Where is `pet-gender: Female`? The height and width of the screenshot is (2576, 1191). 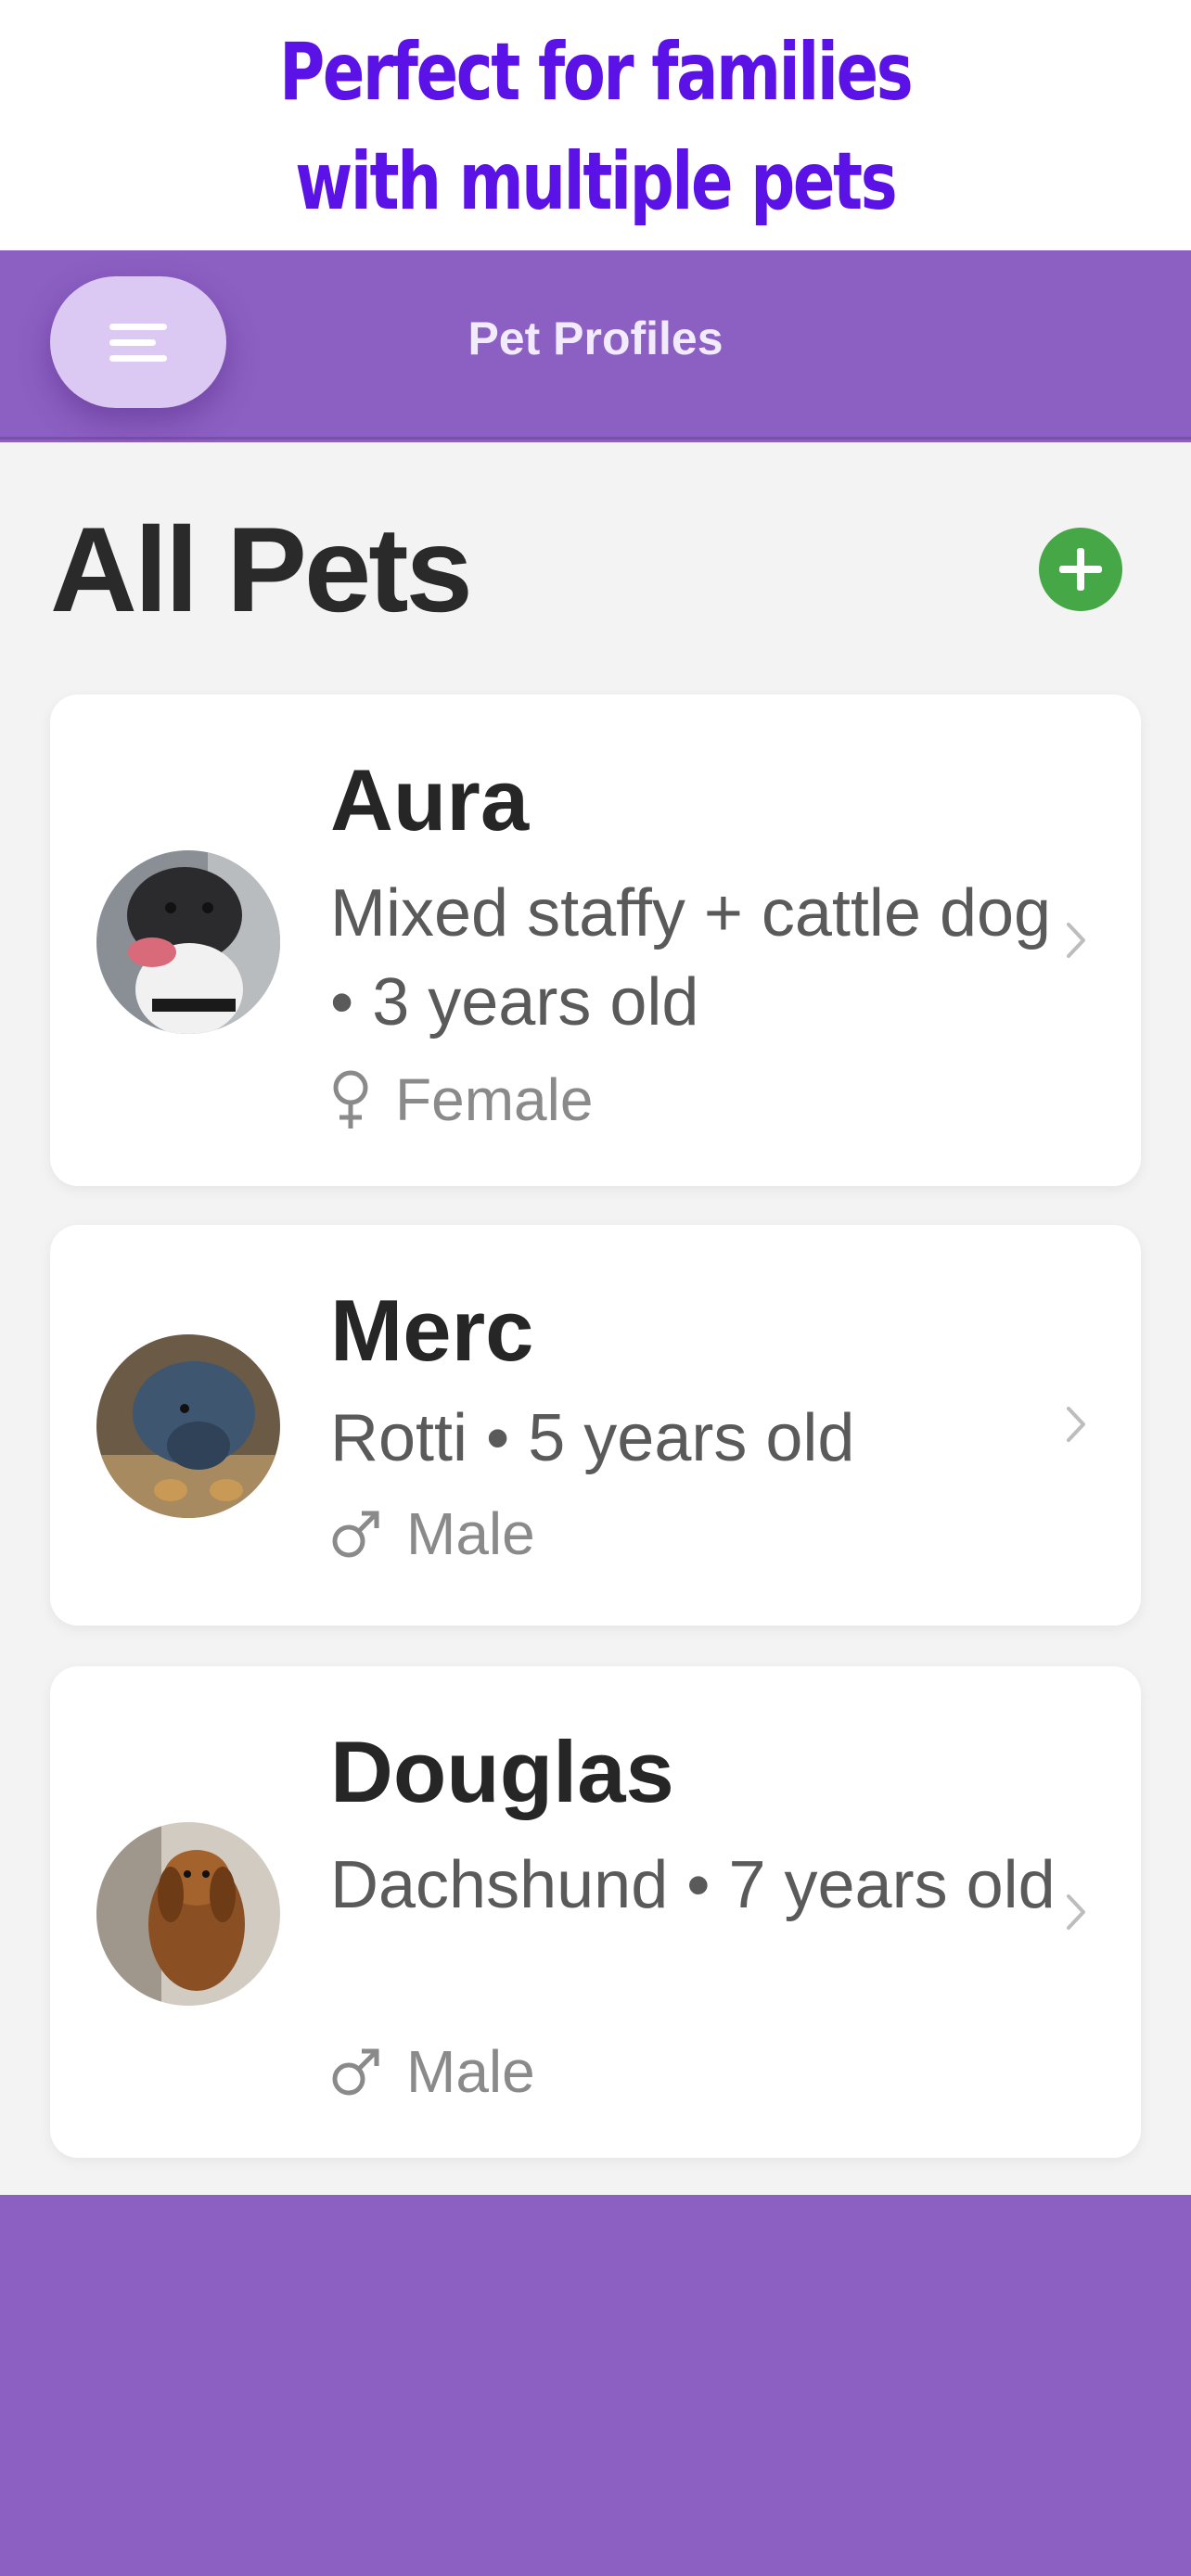
pet-gender: Female is located at coordinates (462, 1099).